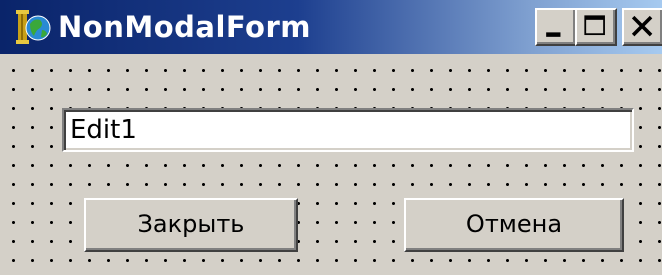 The width and height of the screenshot is (662, 275). Describe the element at coordinates (184, 27) in the screenshot. I see `window-title: NonModalForm` at that location.